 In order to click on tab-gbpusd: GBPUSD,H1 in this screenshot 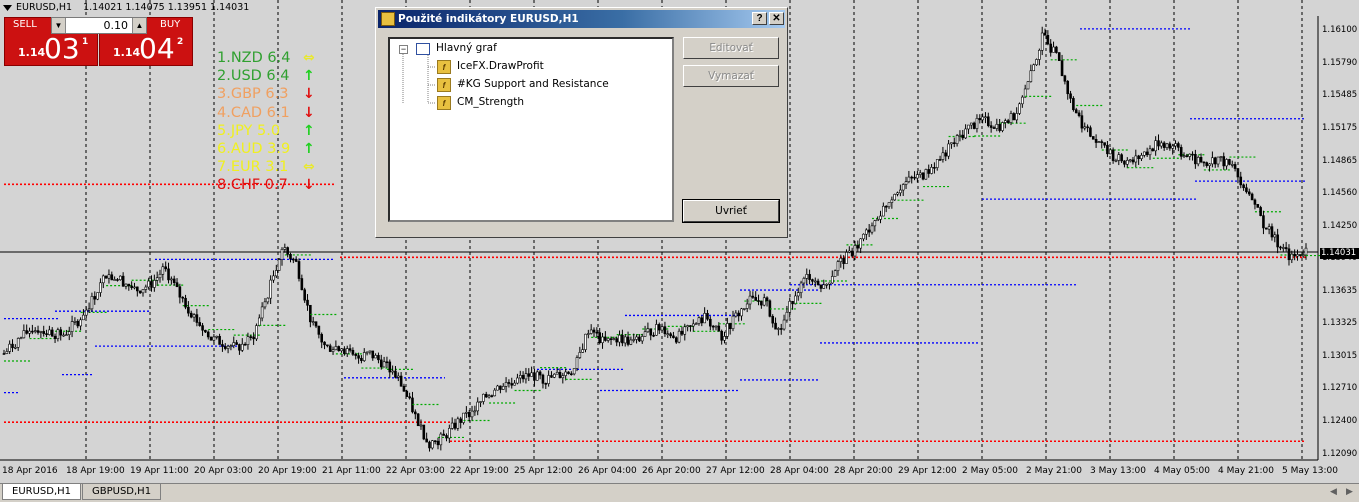, I will do `click(122, 492)`.